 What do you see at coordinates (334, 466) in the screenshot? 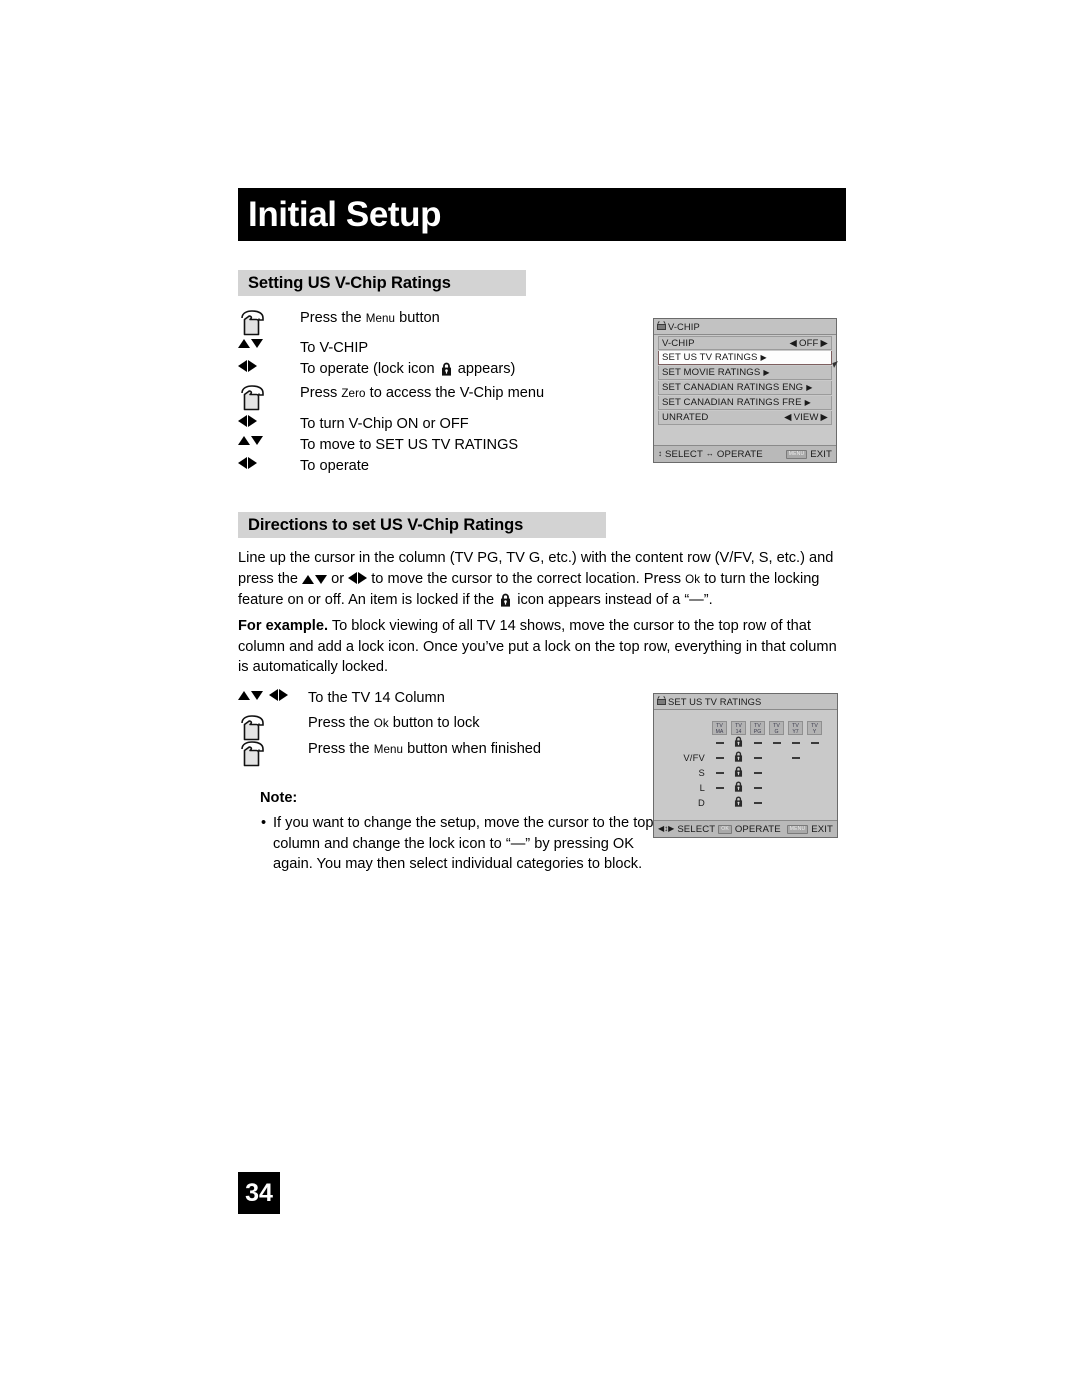
I see `step-label: To operate` at bounding box center [334, 466].